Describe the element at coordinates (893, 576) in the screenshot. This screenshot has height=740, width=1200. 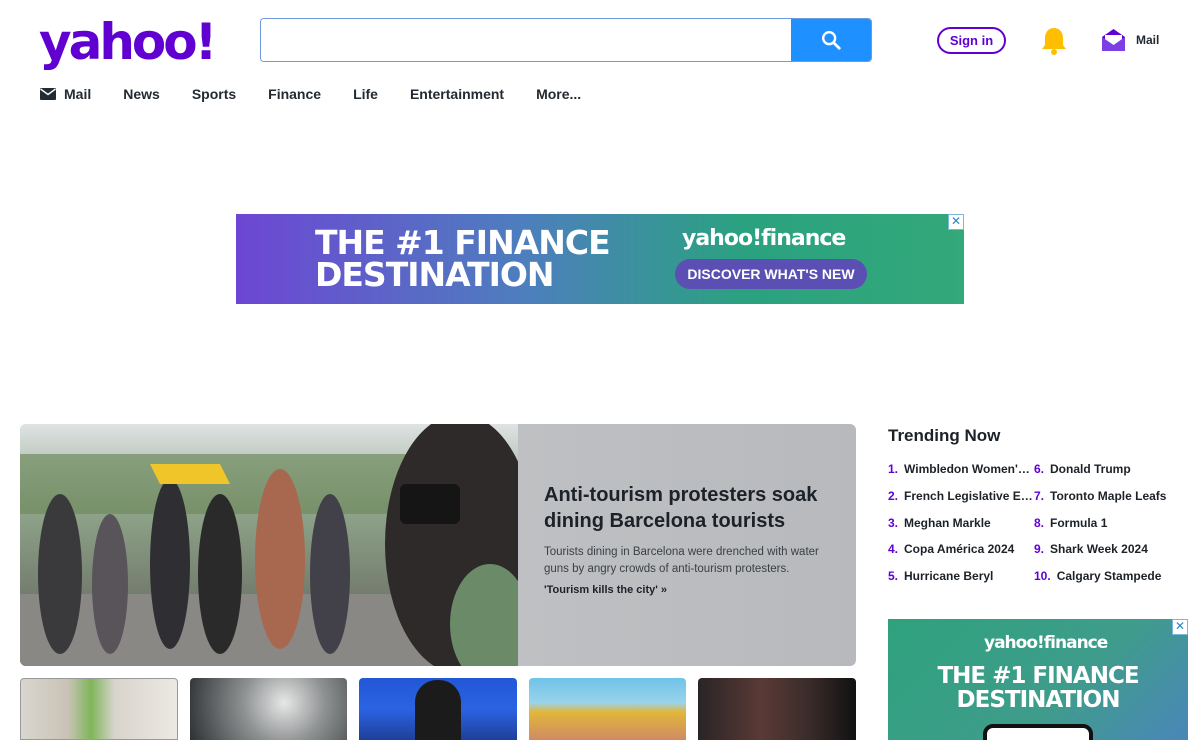
I see `trending-rank: 5.` at that location.